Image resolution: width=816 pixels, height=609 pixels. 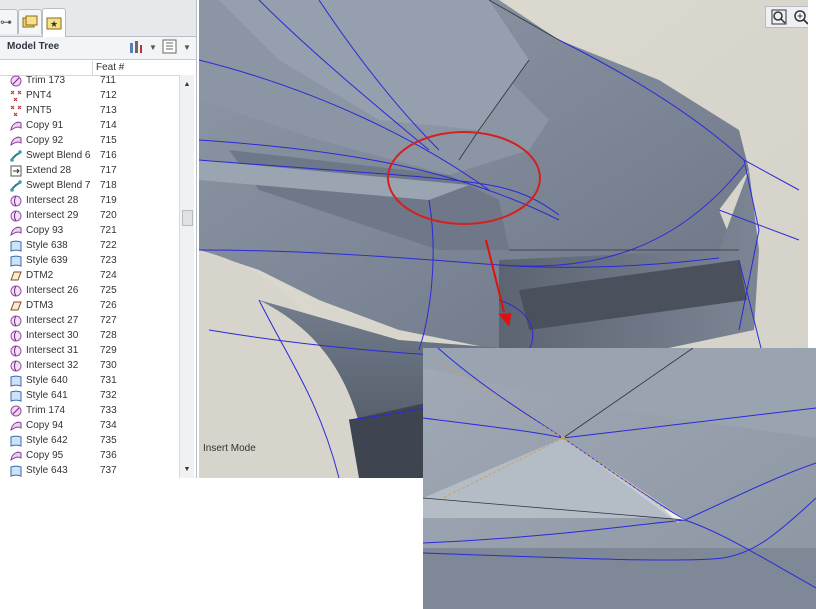 I want to click on feature-number: 728, so click(x=108, y=335).